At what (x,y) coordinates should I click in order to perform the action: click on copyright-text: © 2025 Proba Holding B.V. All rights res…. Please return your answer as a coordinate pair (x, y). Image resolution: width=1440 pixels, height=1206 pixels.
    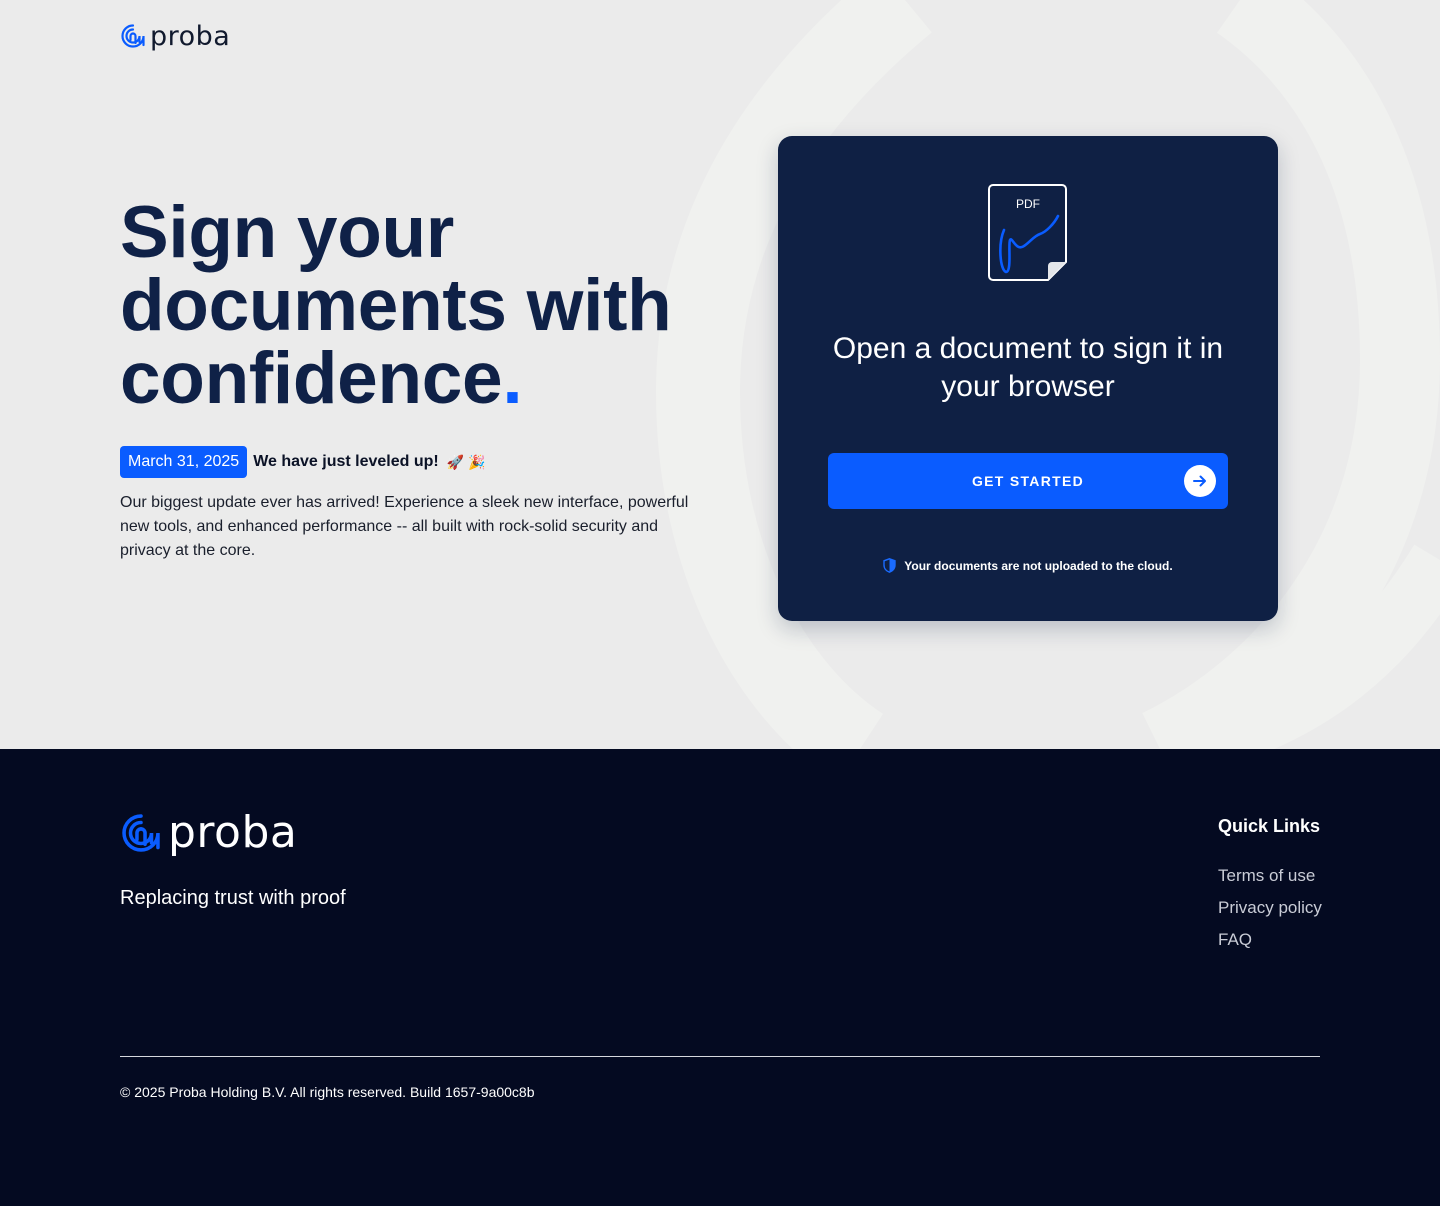
    Looking at the image, I should click on (327, 1092).